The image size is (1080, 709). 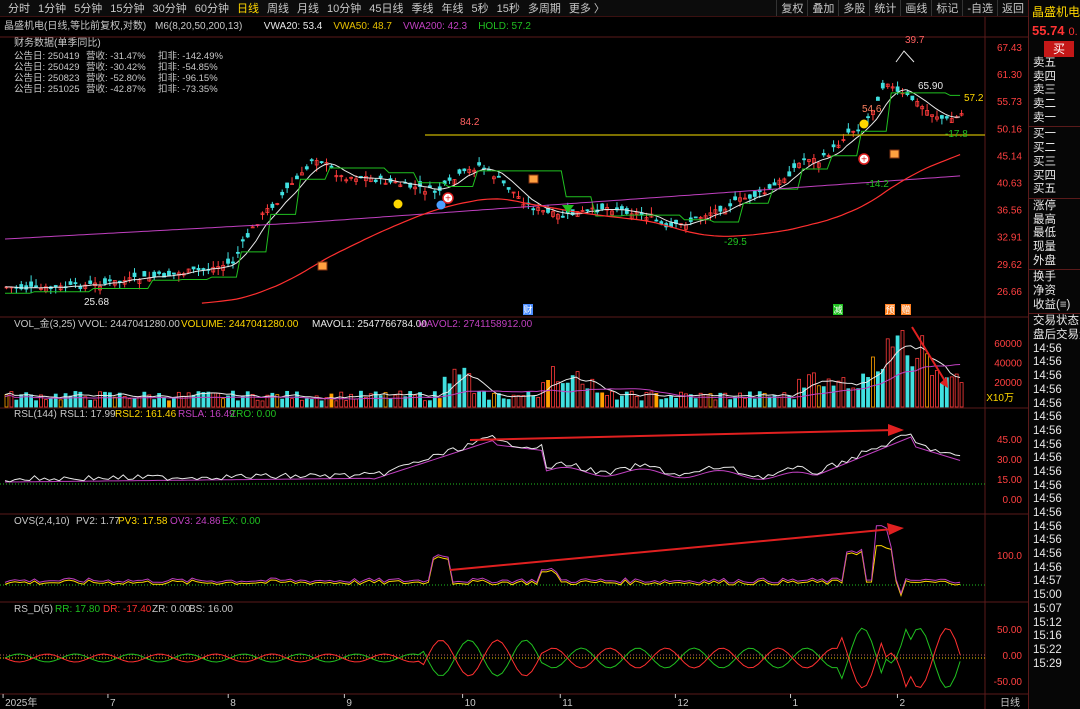 What do you see at coordinates (98, 521) in the screenshot?
I see `ovs-pv2: PV2: 1.77` at bounding box center [98, 521].